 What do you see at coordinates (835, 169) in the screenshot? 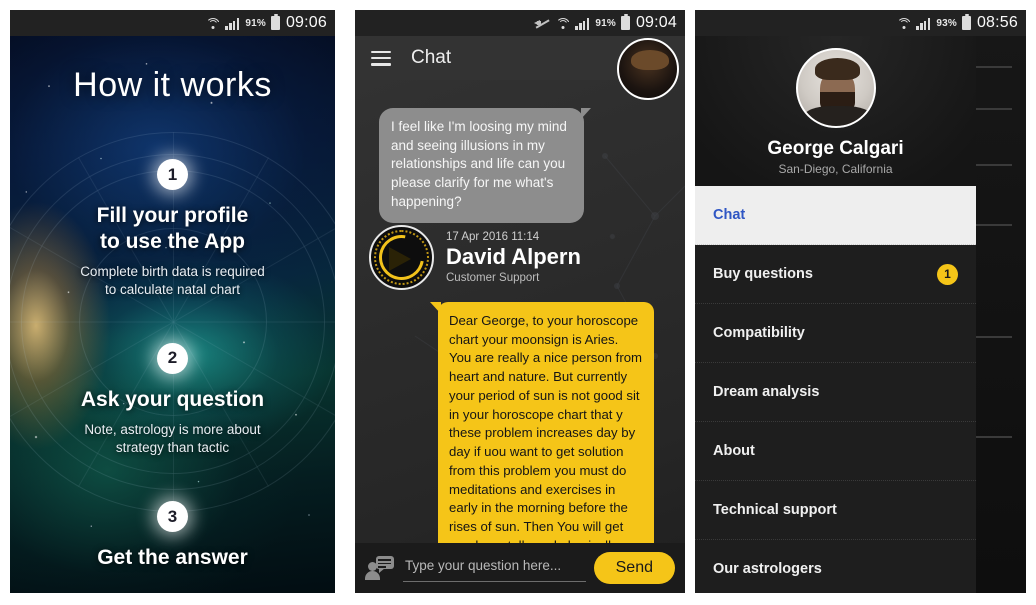
I see `profile-location: San-Diego, California` at bounding box center [835, 169].